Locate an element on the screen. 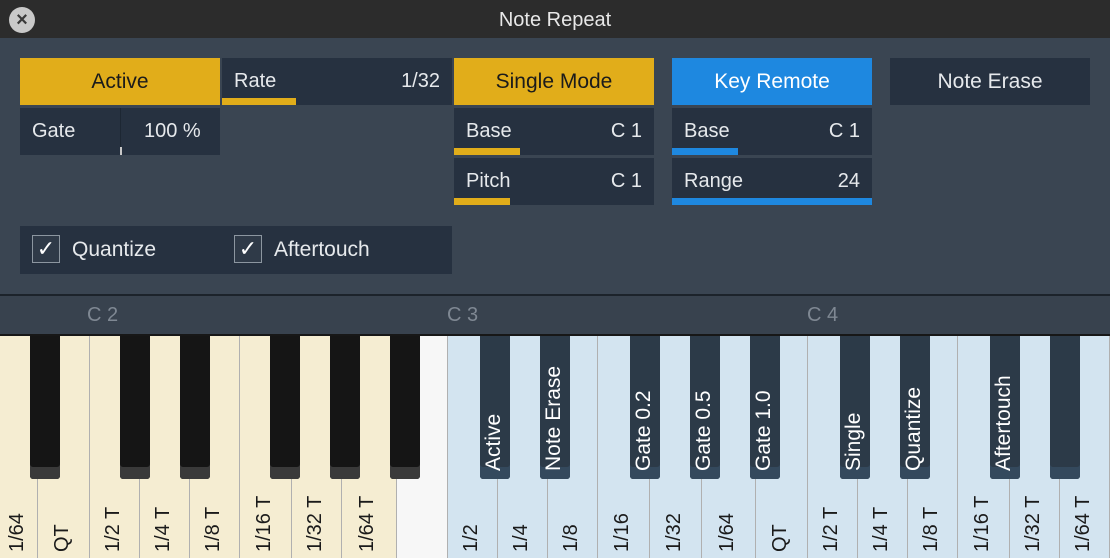 The width and height of the screenshot is (1110, 558). note-erase-button: Note Erase is located at coordinates (990, 81).